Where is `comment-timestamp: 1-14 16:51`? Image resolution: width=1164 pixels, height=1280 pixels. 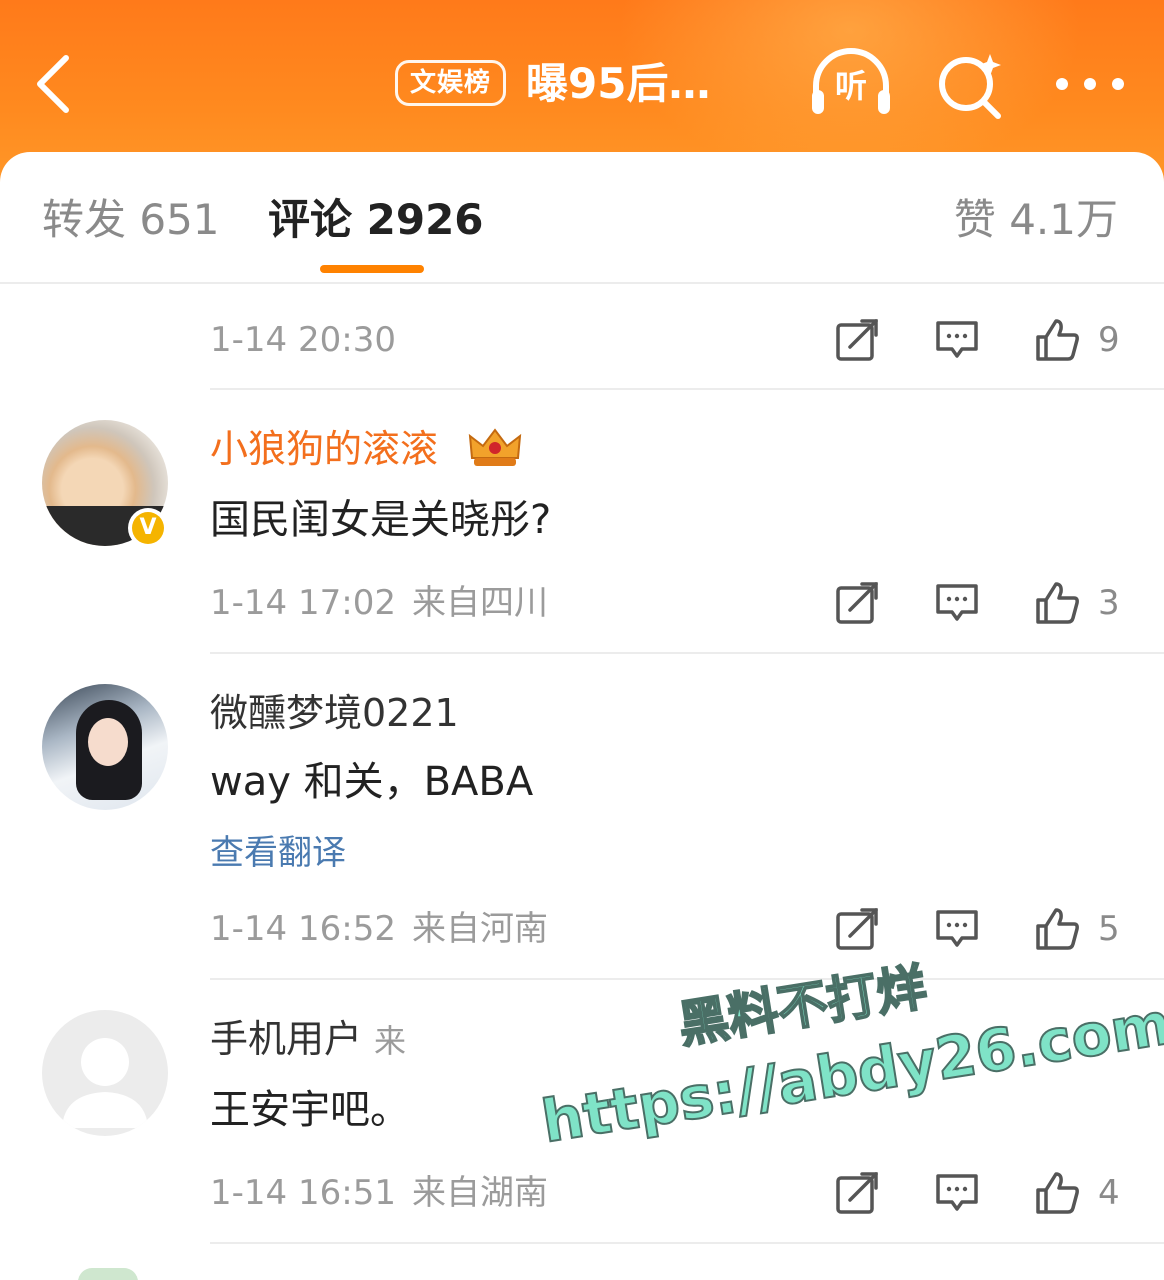 comment-timestamp: 1-14 16:51 is located at coordinates (303, 1193).